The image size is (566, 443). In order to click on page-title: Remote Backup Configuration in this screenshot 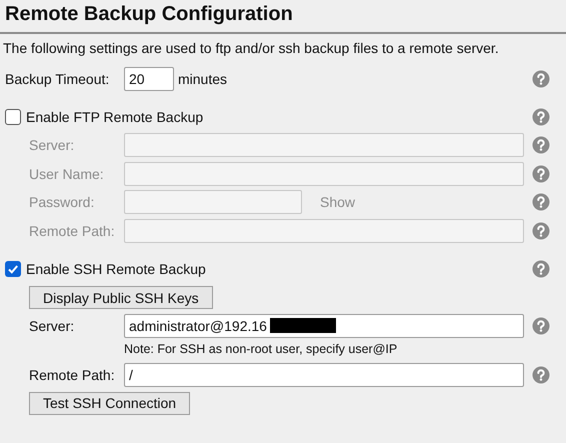, I will do `click(283, 17)`.